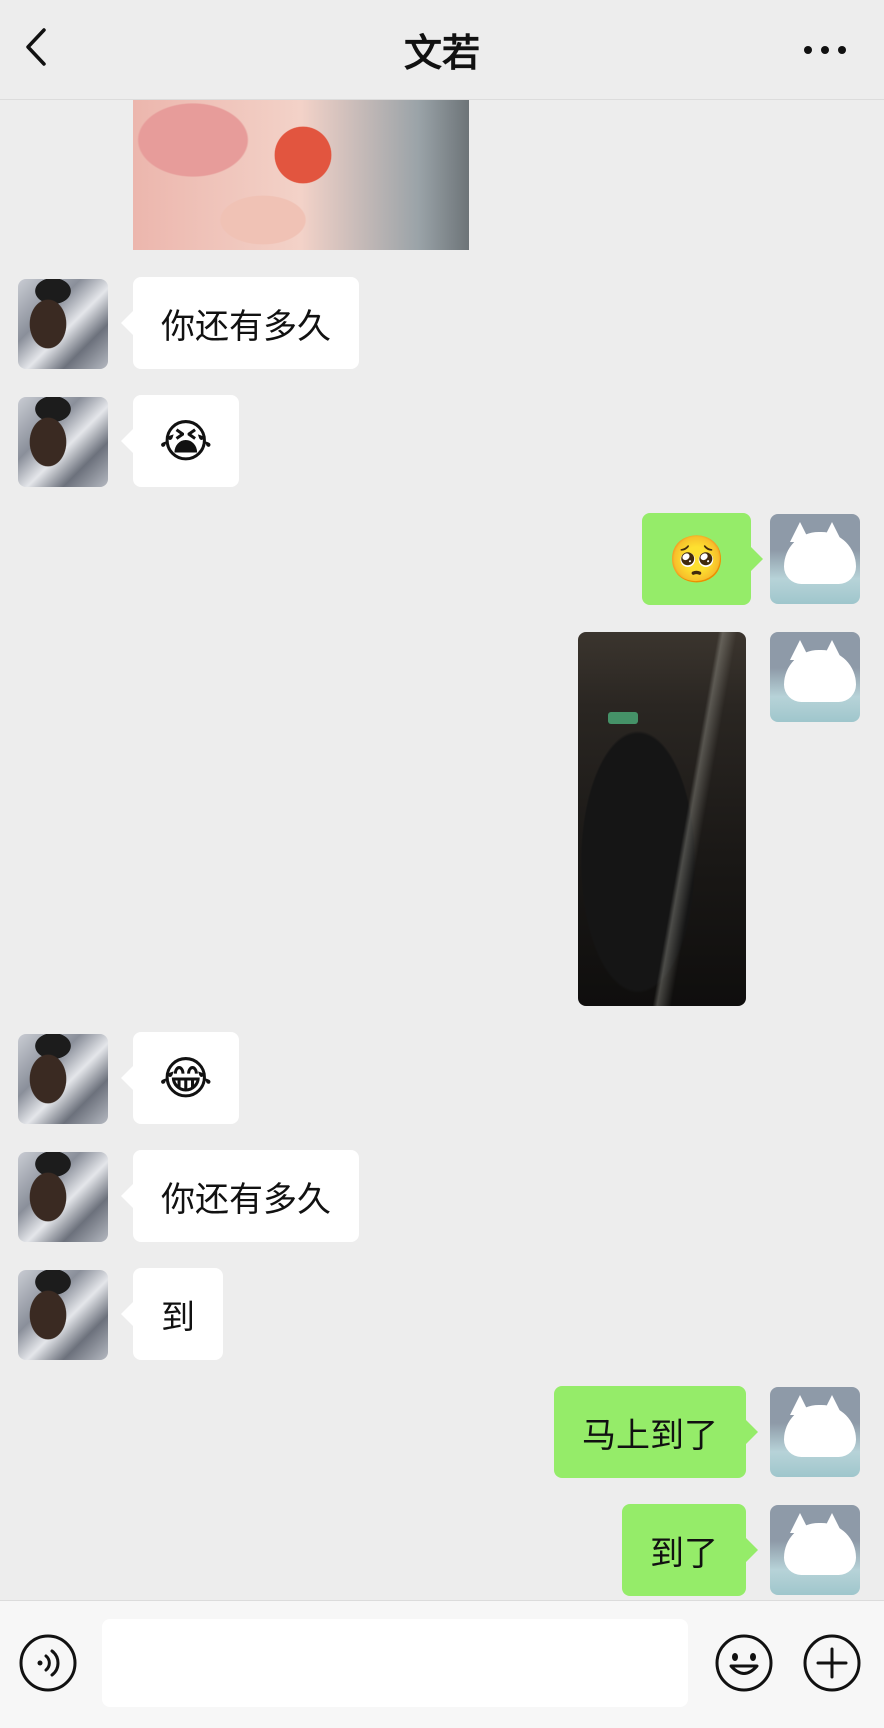 The width and height of the screenshot is (884, 1728). I want to click on message-bubble: 到了, so click(690, 1550).